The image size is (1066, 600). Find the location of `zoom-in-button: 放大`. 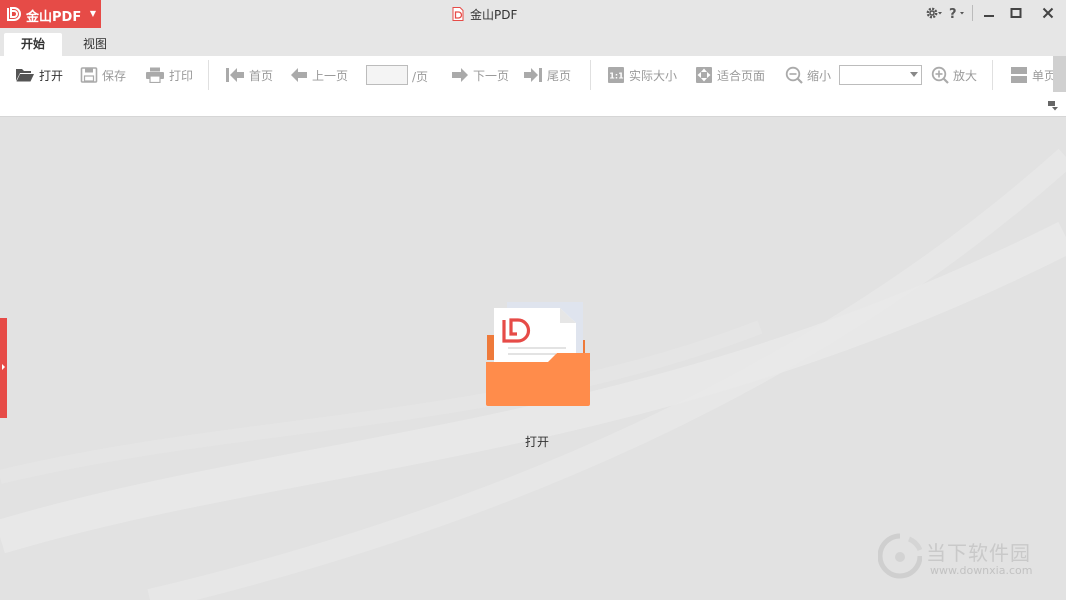

zoom-in-button: 放大 is located at coordinates (954, 75).